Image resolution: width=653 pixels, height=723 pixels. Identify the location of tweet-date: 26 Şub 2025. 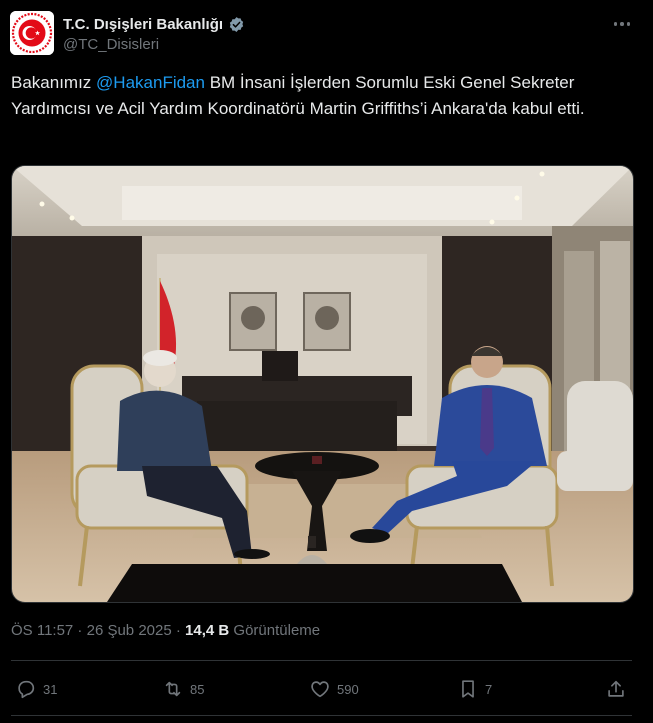
(129, 630).